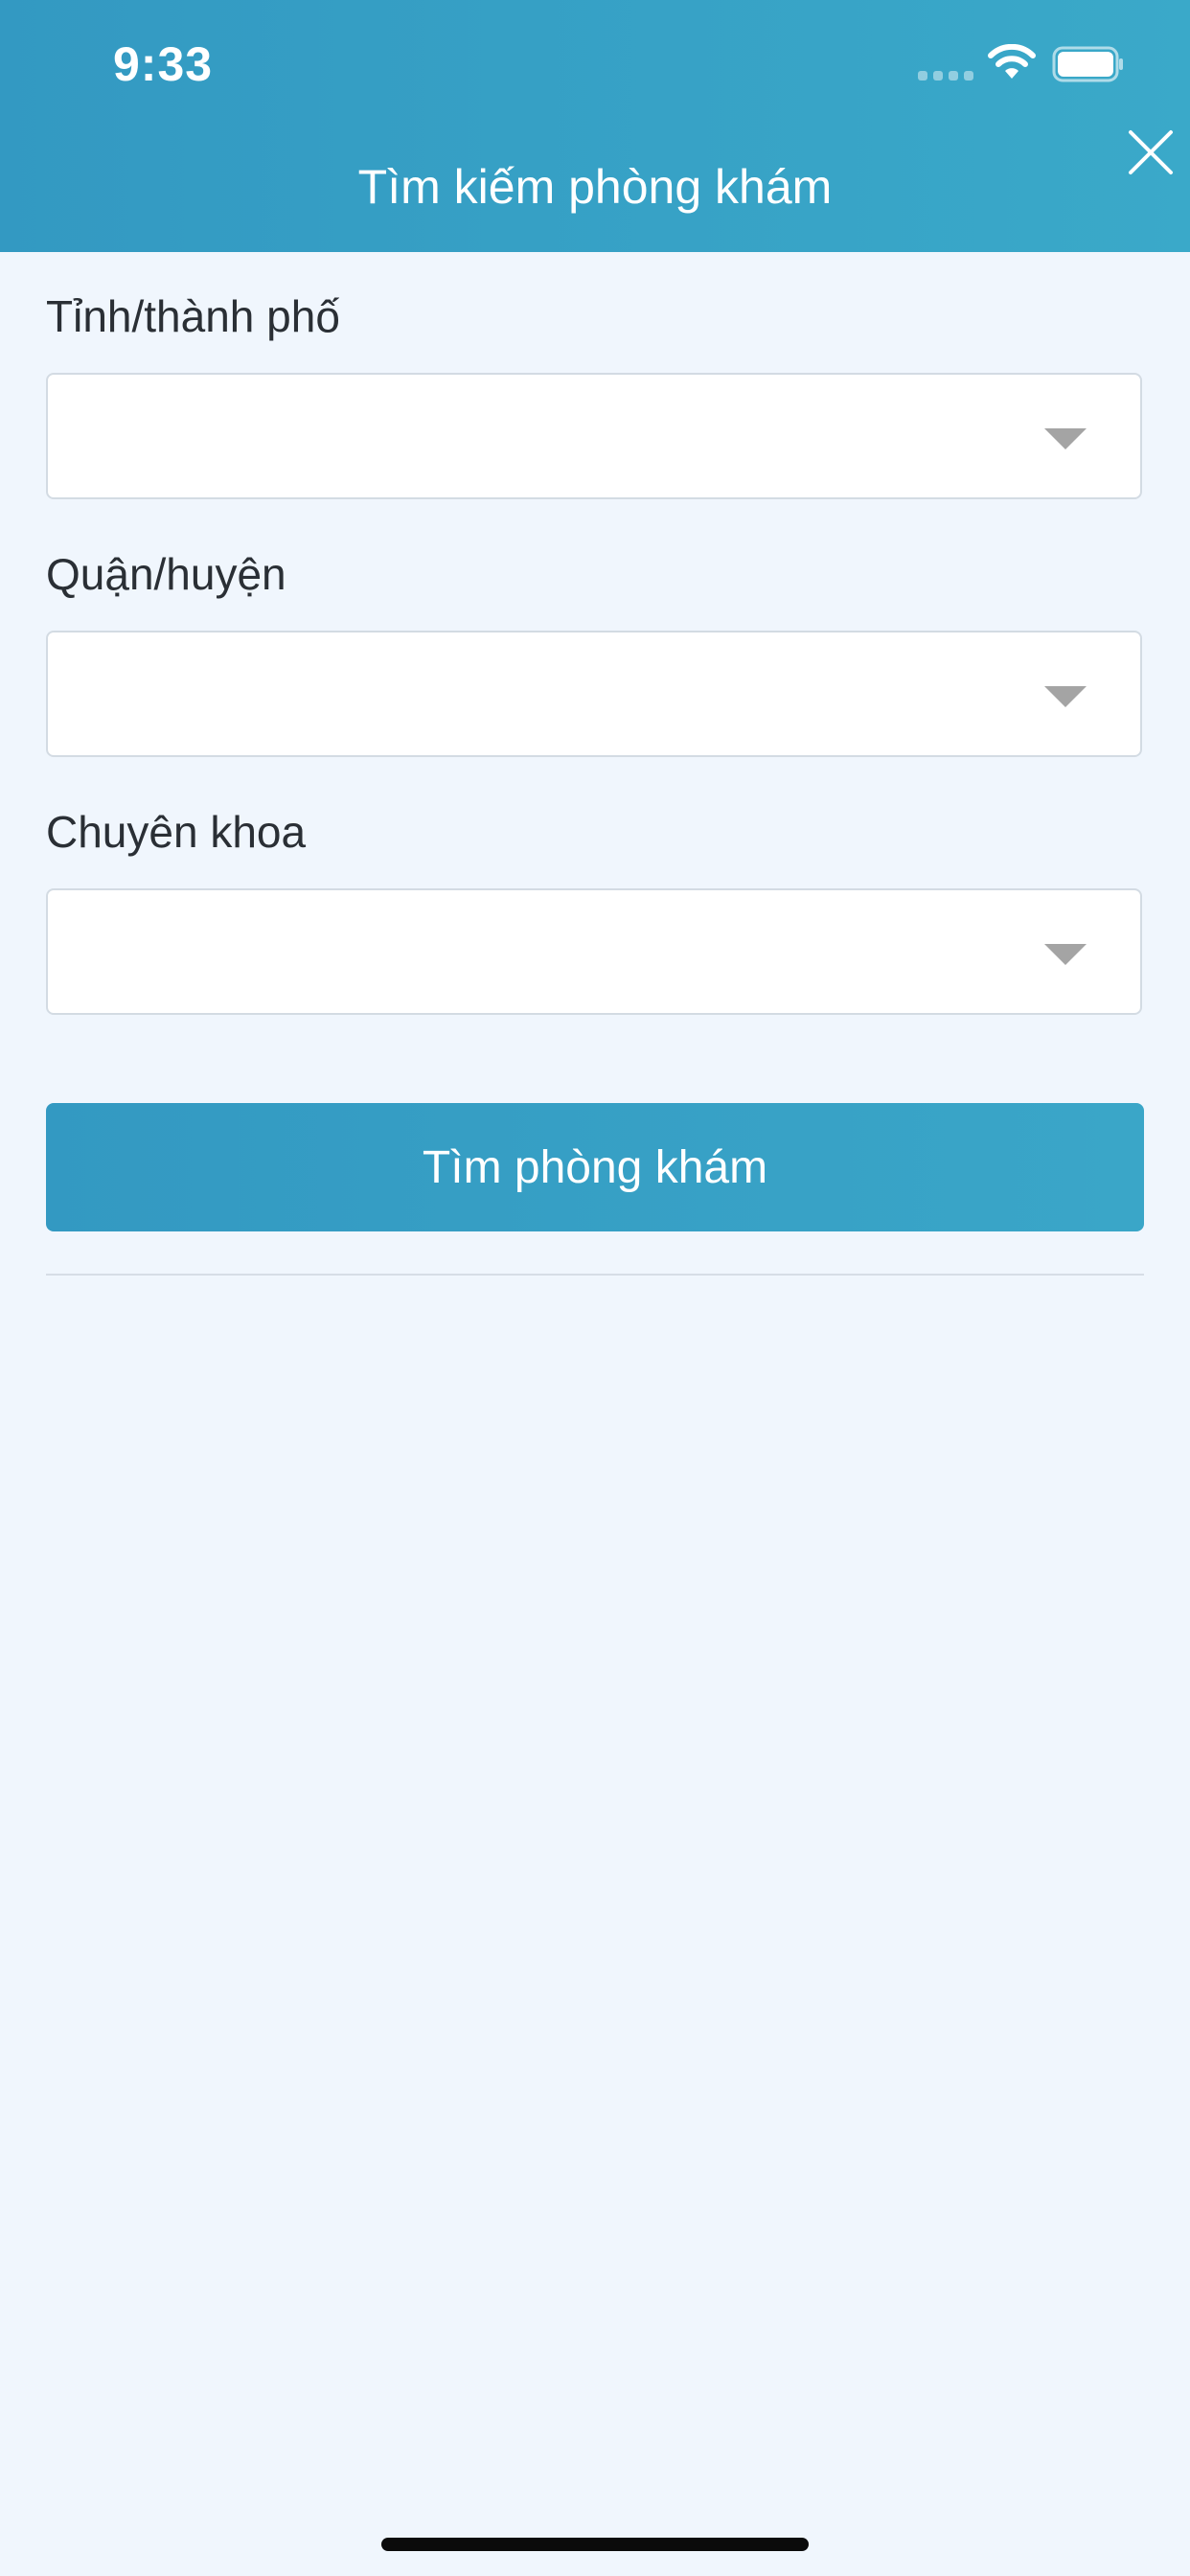 The width and height of the screenshot is (1190, 2576). What do you see at coordinates (594, 951) in the screenshot?
I see `specialty-select` at bounding box center [594, 951].